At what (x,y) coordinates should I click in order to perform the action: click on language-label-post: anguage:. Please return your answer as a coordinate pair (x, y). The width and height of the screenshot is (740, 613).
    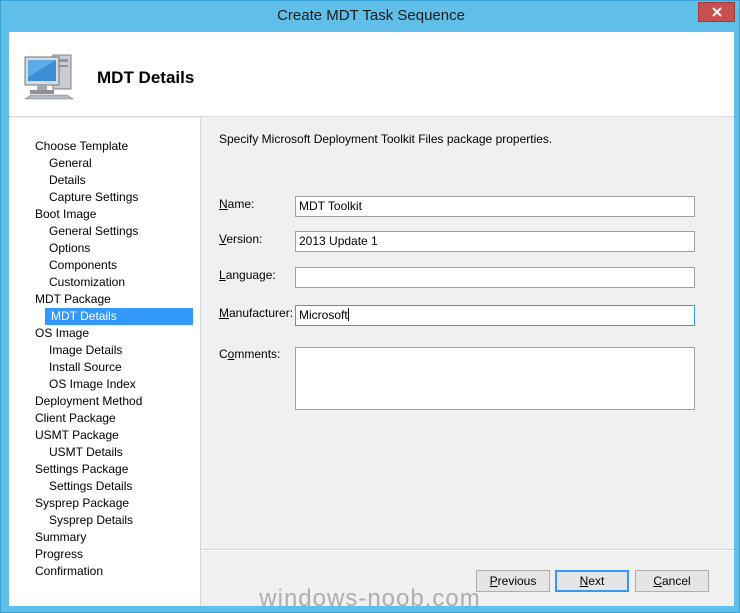
    Looking at the image, I should click on (250, 275).